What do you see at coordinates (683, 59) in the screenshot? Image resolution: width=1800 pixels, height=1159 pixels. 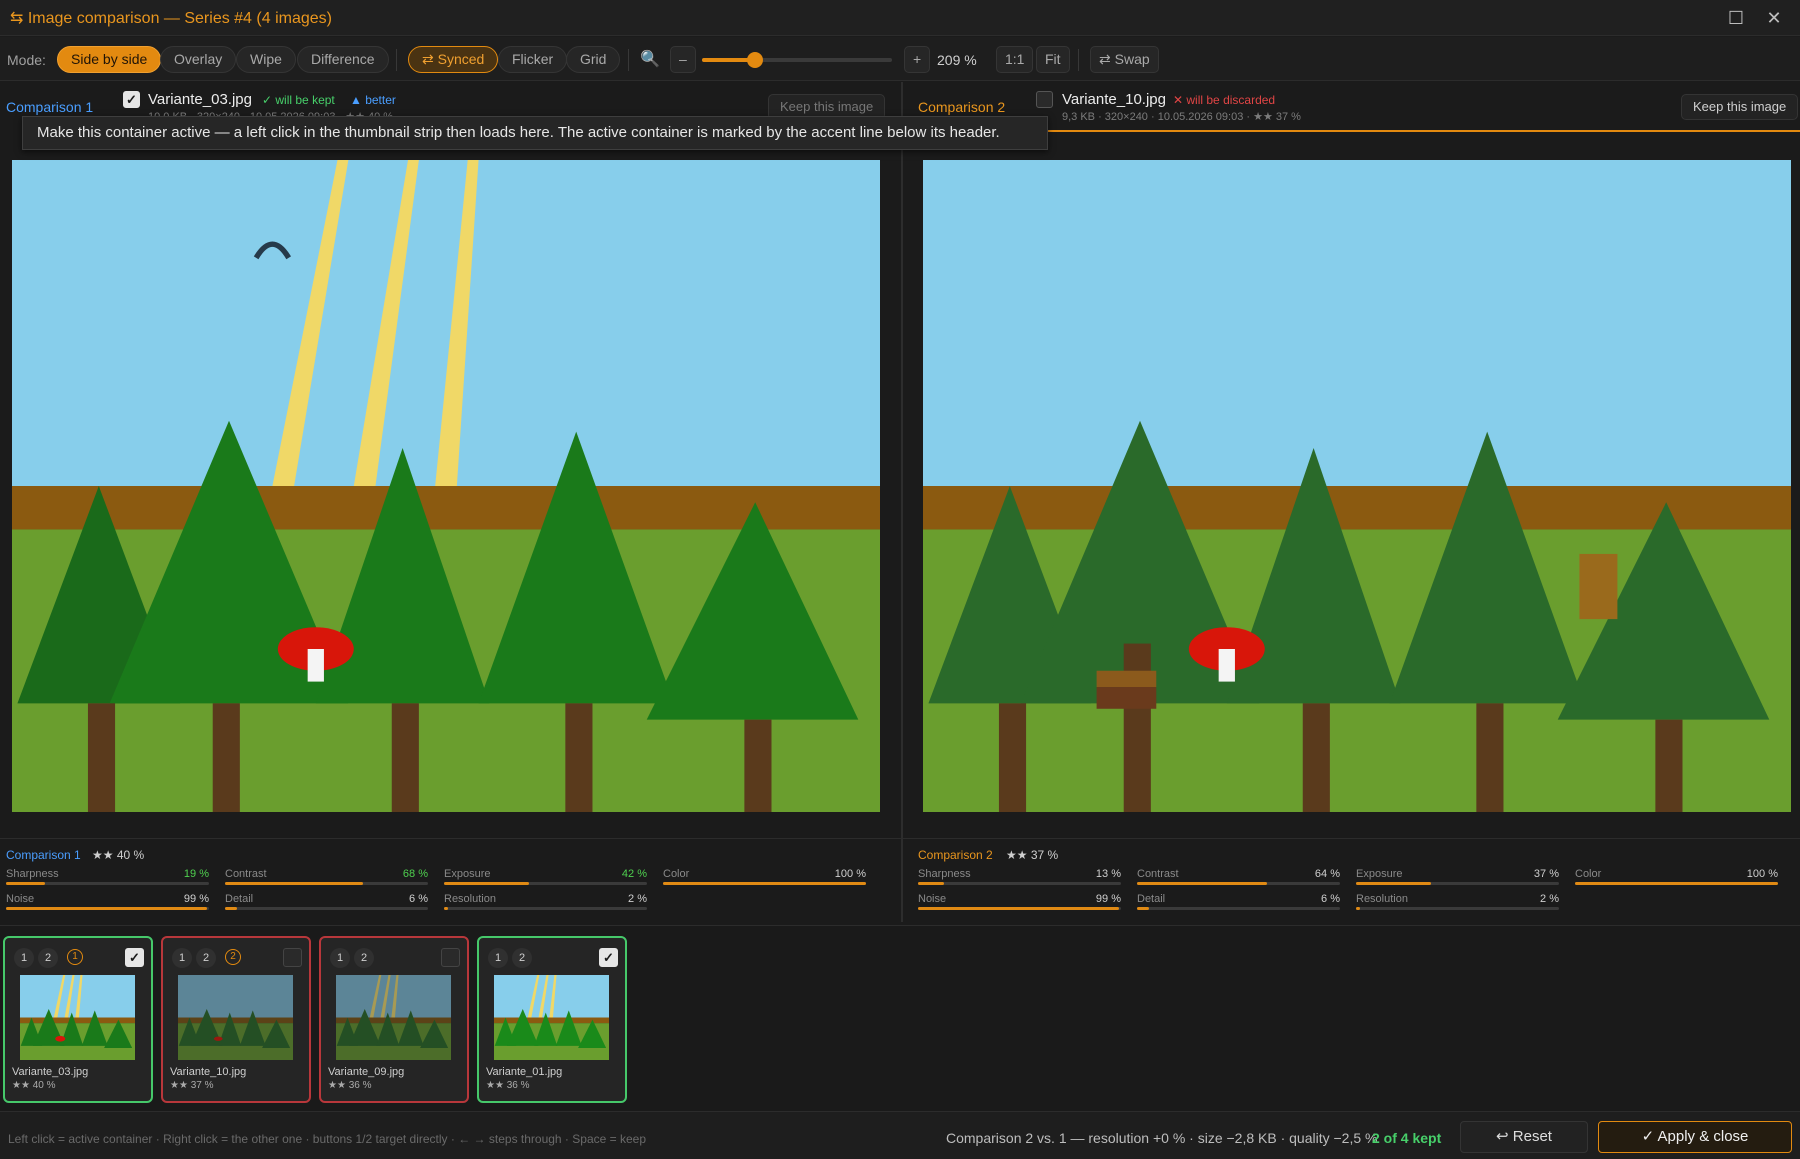 I see `zoom-out-button: –` at bounding box center [683, 59].